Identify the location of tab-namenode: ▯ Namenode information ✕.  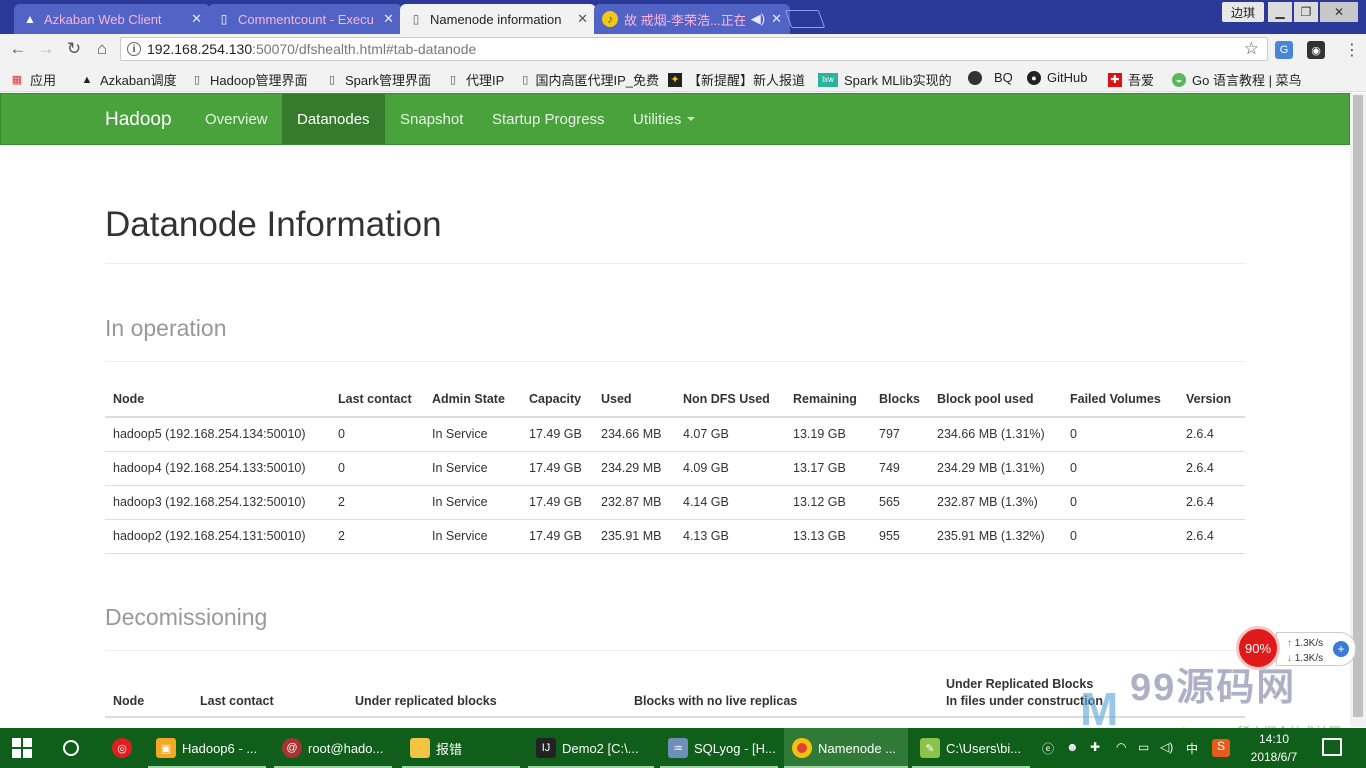
(498, 19).